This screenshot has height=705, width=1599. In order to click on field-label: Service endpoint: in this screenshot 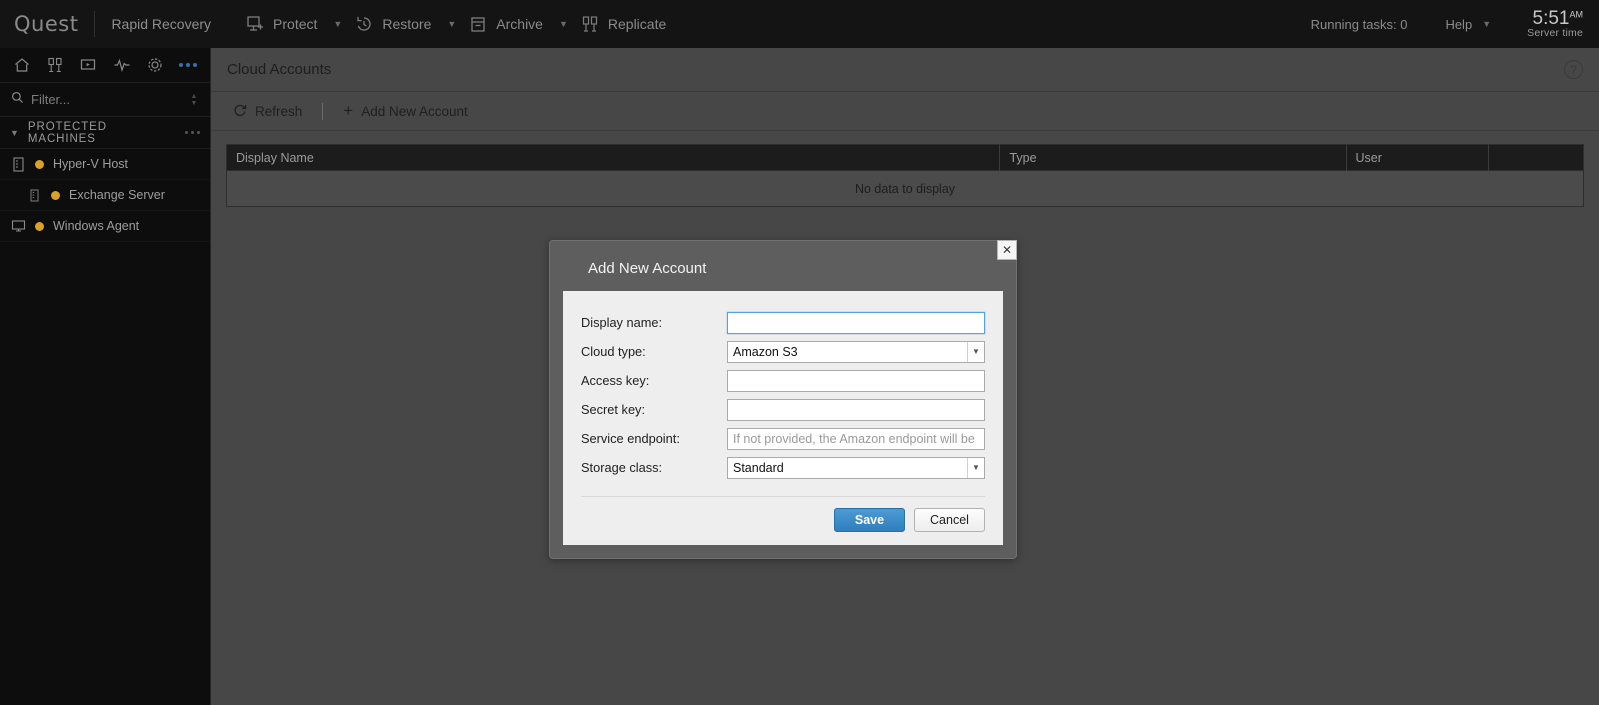, I will do `click(630, 438)`.